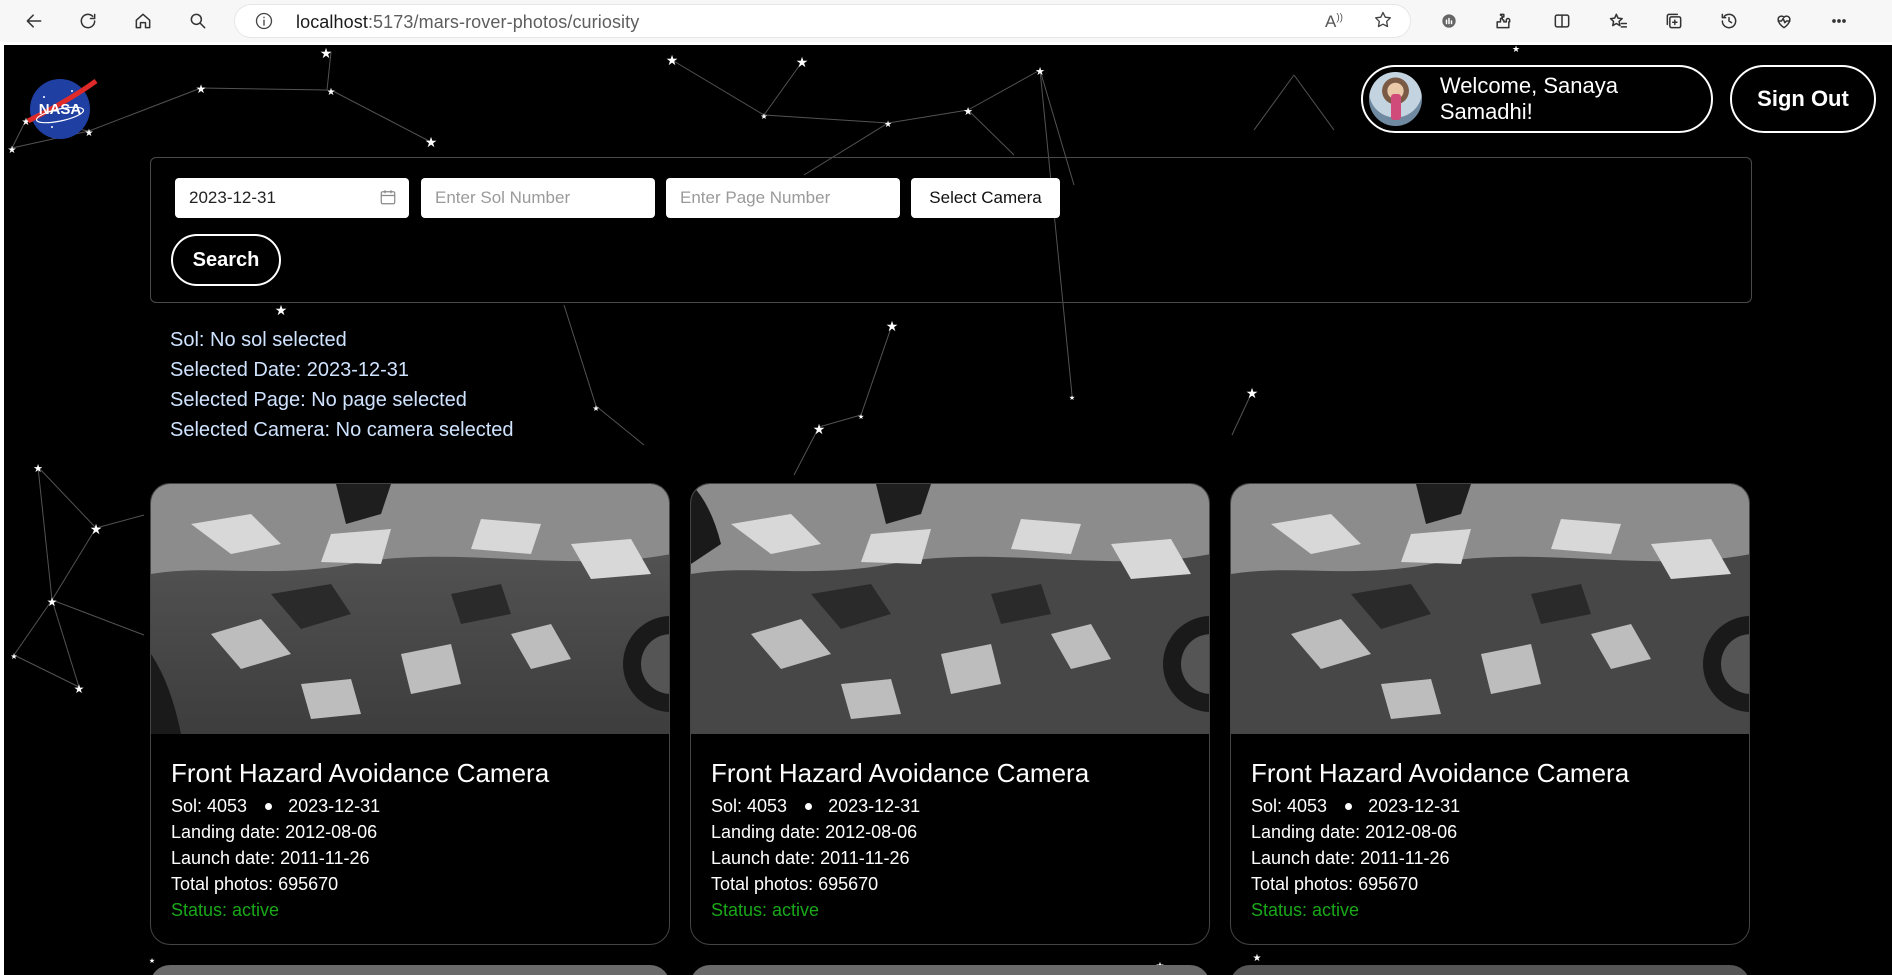 The image size is (1892, 975). What do you see at coordinates (503, 22) in the screenshot?
I see `url-path: :5173/mars-rover-photos/curiosity` at bounding box center [503, 22].